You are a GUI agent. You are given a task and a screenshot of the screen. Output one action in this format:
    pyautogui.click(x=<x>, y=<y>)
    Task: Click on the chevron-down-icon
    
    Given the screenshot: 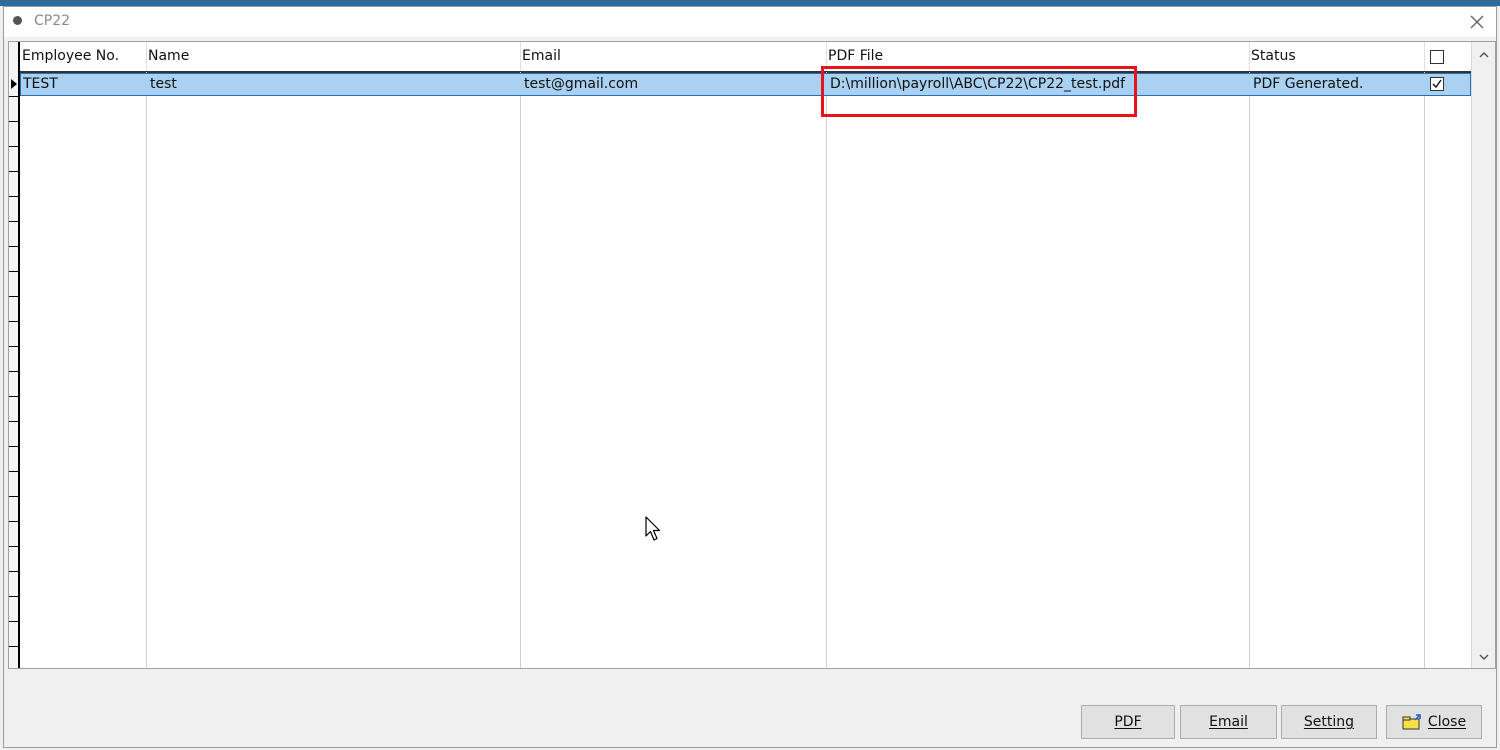 What is the action you would take?
    pyautogui.click(x=1483, y=657)
    